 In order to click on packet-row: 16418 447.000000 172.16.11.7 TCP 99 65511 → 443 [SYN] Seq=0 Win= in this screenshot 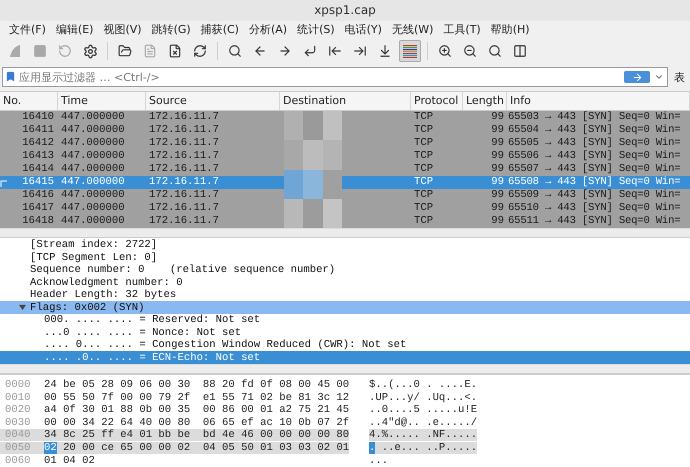, I will do `click(345, 221)`.